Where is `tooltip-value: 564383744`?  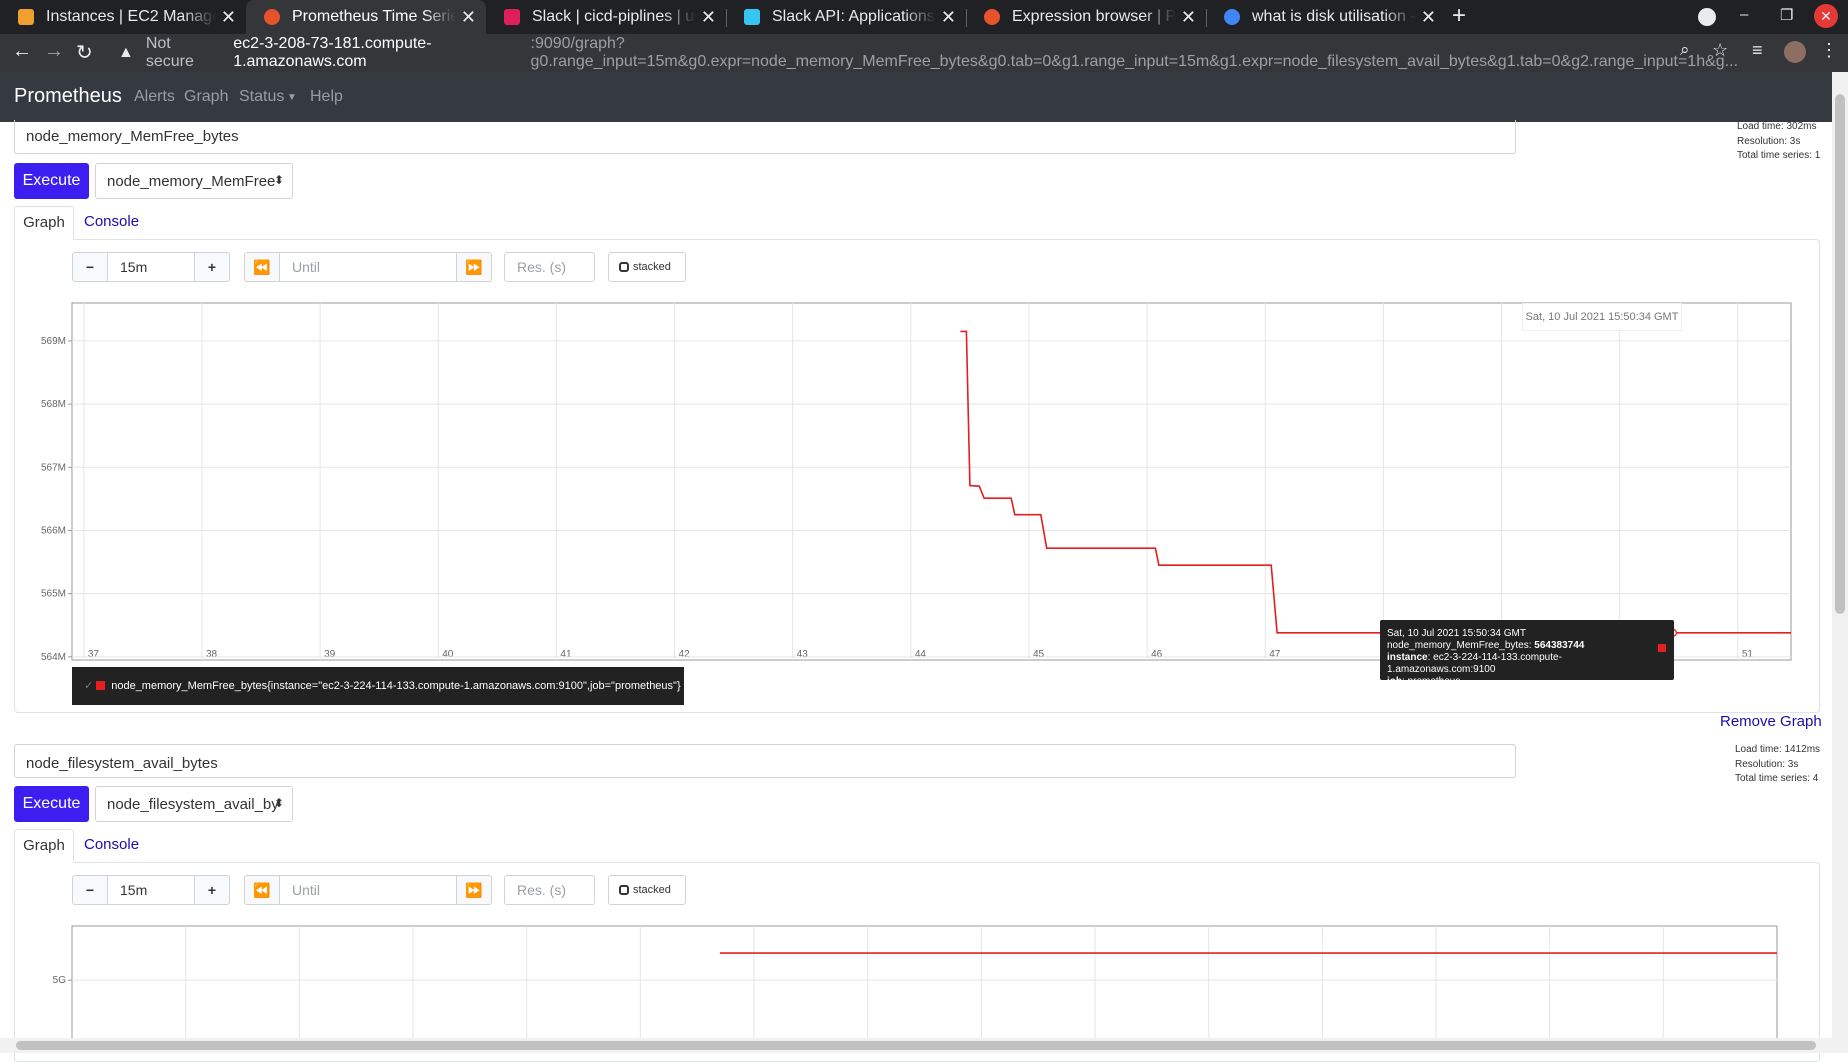
tooltip-value: 564383744 is located at coordinates (1559, 645).